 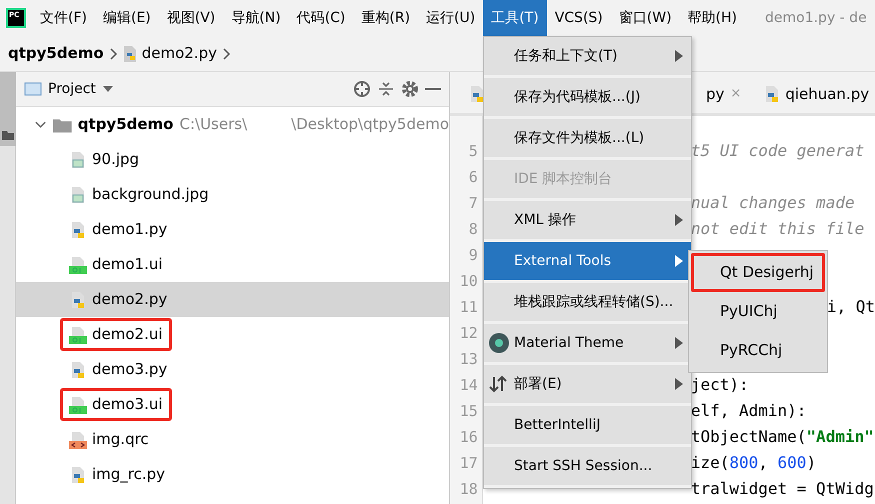 I want to click on line-number: 16, so click(x=468, y=437).